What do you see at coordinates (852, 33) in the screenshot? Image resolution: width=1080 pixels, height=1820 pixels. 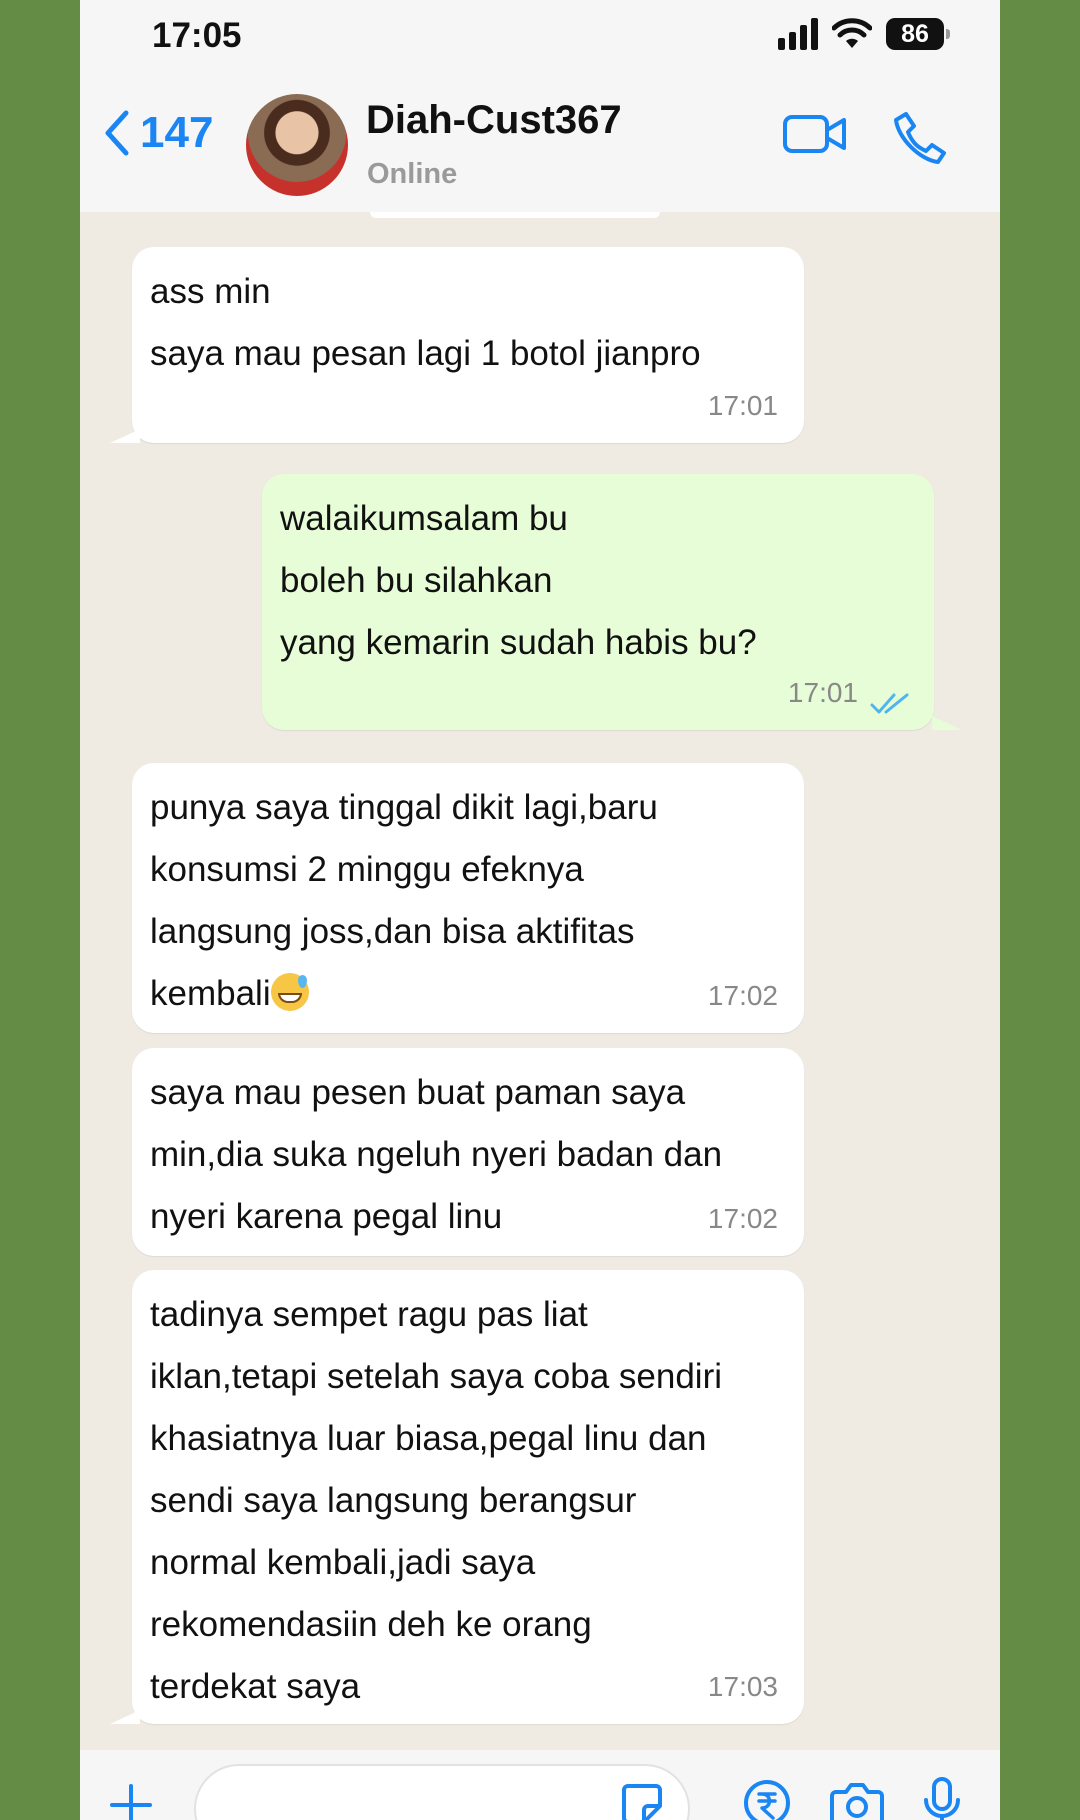 I see `wifi-icon` at bounding box center [852, 33].